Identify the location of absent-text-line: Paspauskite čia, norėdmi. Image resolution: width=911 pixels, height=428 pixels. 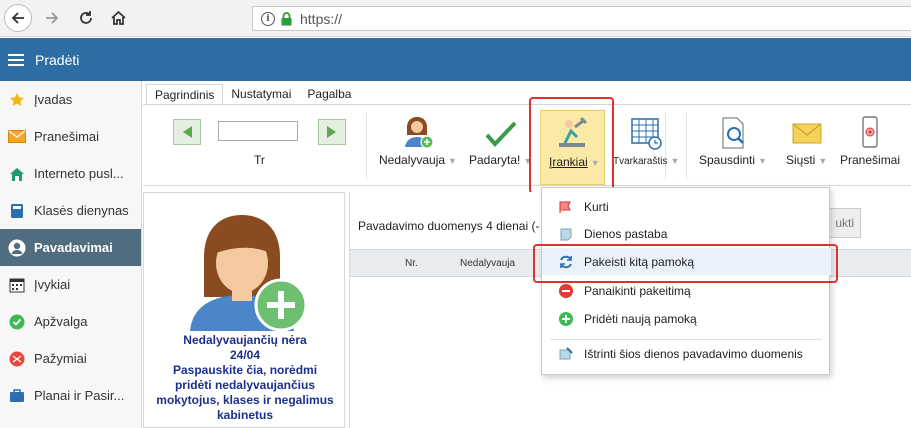
(245, 370).